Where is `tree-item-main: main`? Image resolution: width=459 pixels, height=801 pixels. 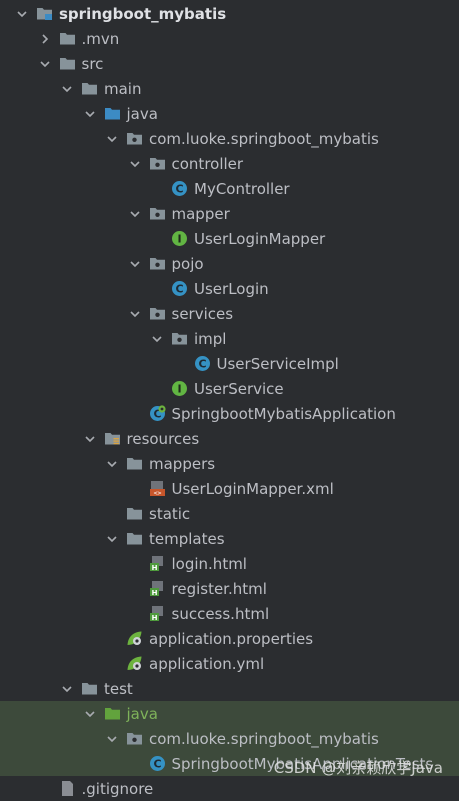 tree-item-main: main is located at coordinates (229, 88).